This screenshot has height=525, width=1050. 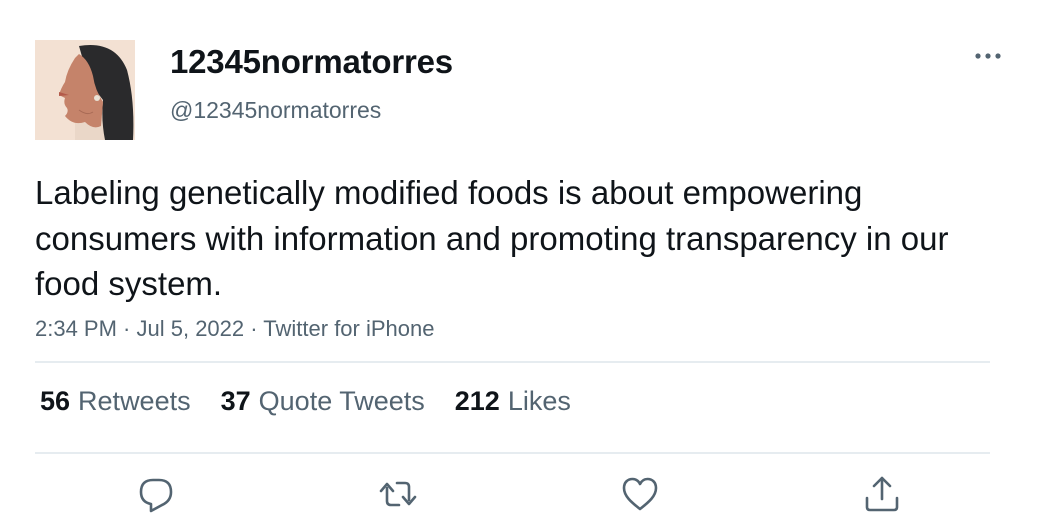 I want to click on retweet-icon, so click(x=398, y=494).